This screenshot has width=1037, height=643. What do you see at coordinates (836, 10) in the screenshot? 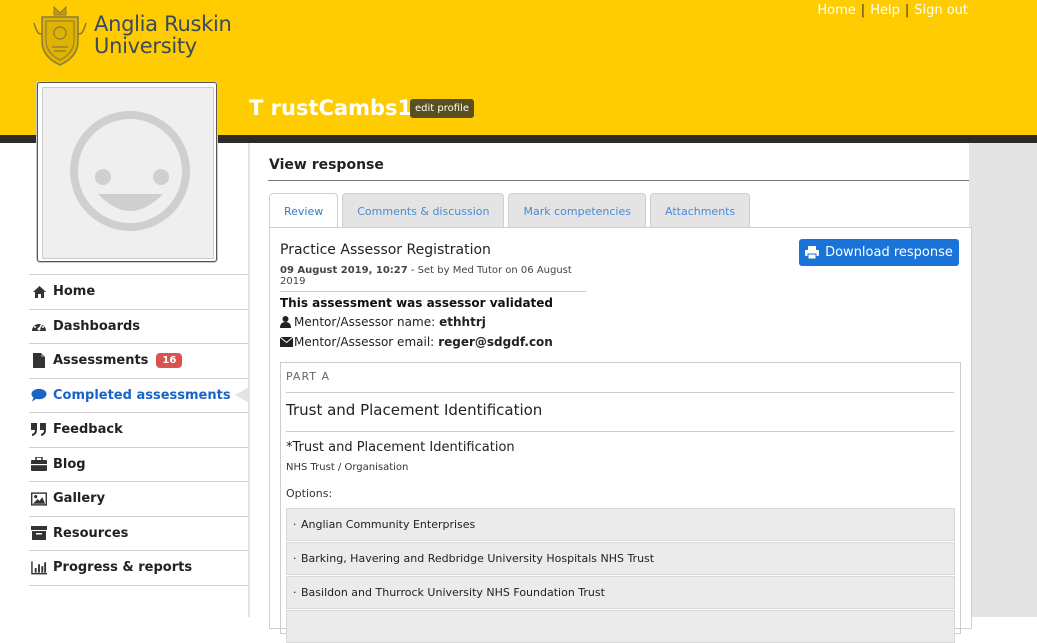
I see `link-home: Home` at bounding box center [836, 10].